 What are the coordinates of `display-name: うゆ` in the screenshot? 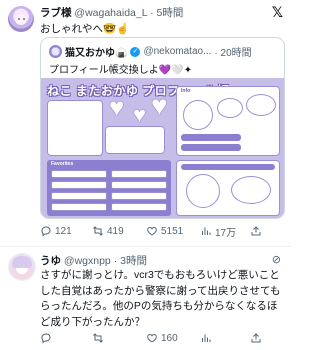 It's located at (50, 261).